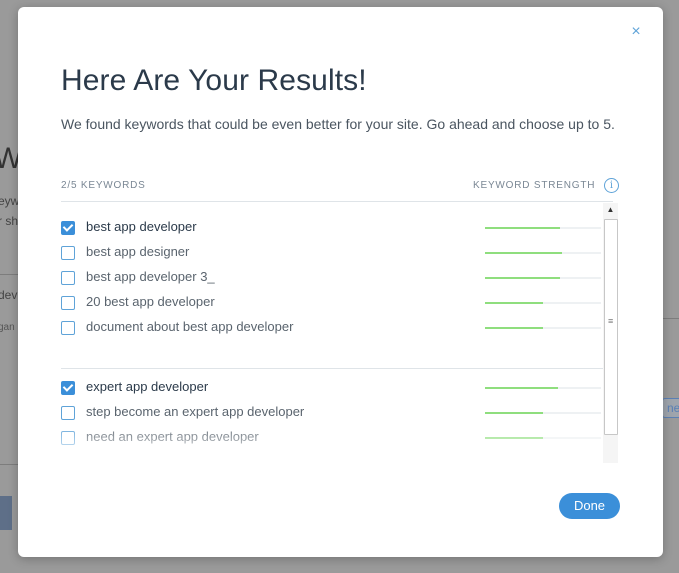  What do you see at coordinates (331, 413) in the screenshot?
I see `keyword-row: step become an expert app developer` at bounding box center [331, 413].